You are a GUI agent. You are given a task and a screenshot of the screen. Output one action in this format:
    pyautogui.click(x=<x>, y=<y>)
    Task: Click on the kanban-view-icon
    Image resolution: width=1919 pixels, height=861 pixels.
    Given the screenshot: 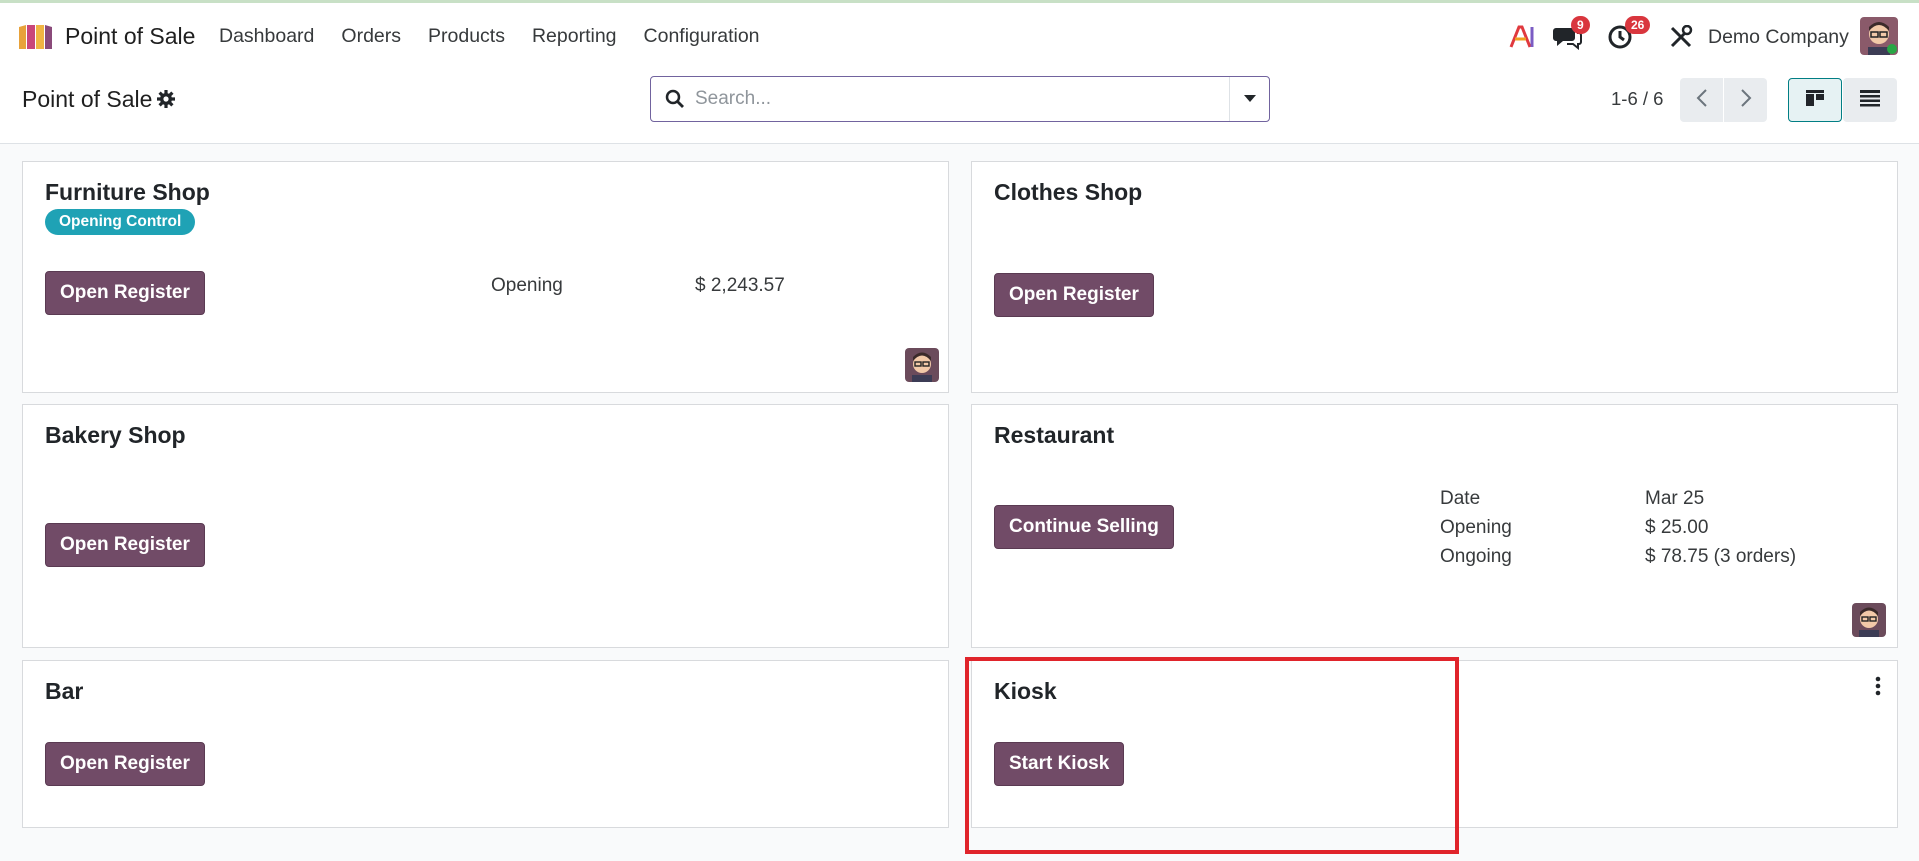 What is the action you would take?
    pyautogui.click(x=1815, y=100)
    